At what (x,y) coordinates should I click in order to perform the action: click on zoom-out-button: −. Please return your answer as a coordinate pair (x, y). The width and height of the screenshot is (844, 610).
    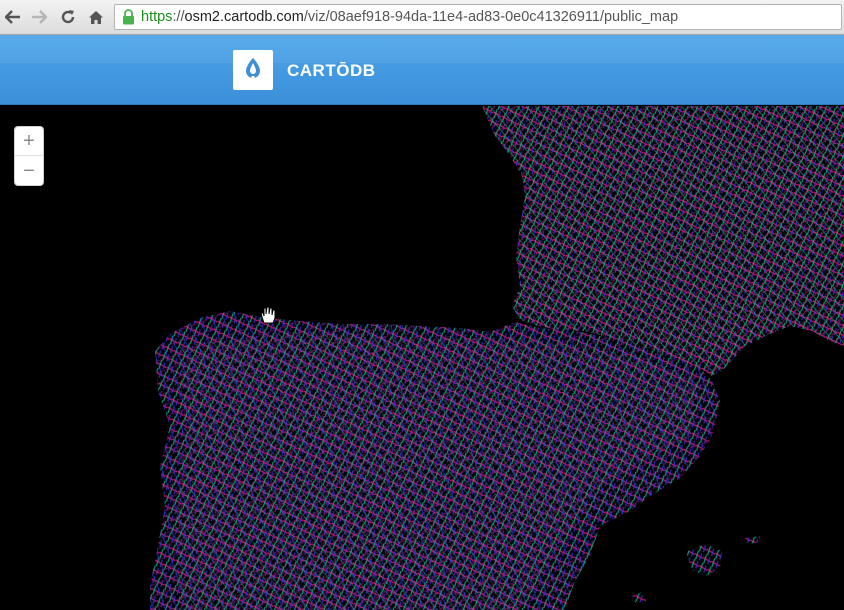
    Looking at the image, I should click on (29, 170).